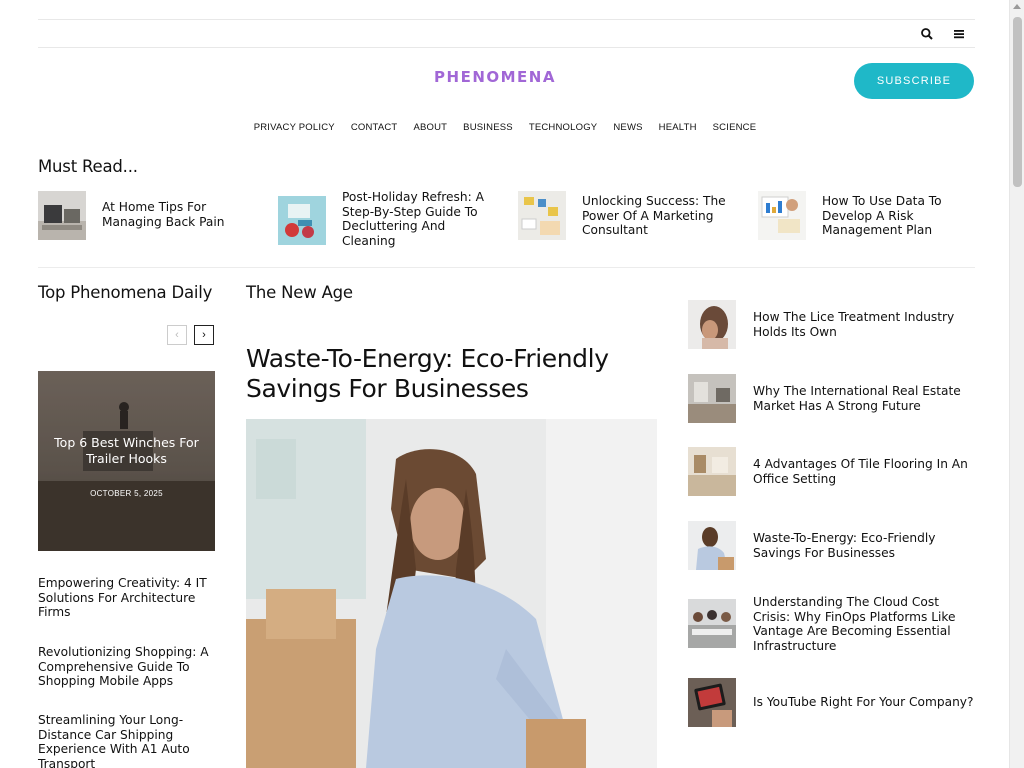  What do you see at coordinates (735, 127) in the screenshot?
I see `nav-science: SCIENCE` at bounding box center [735, 127].